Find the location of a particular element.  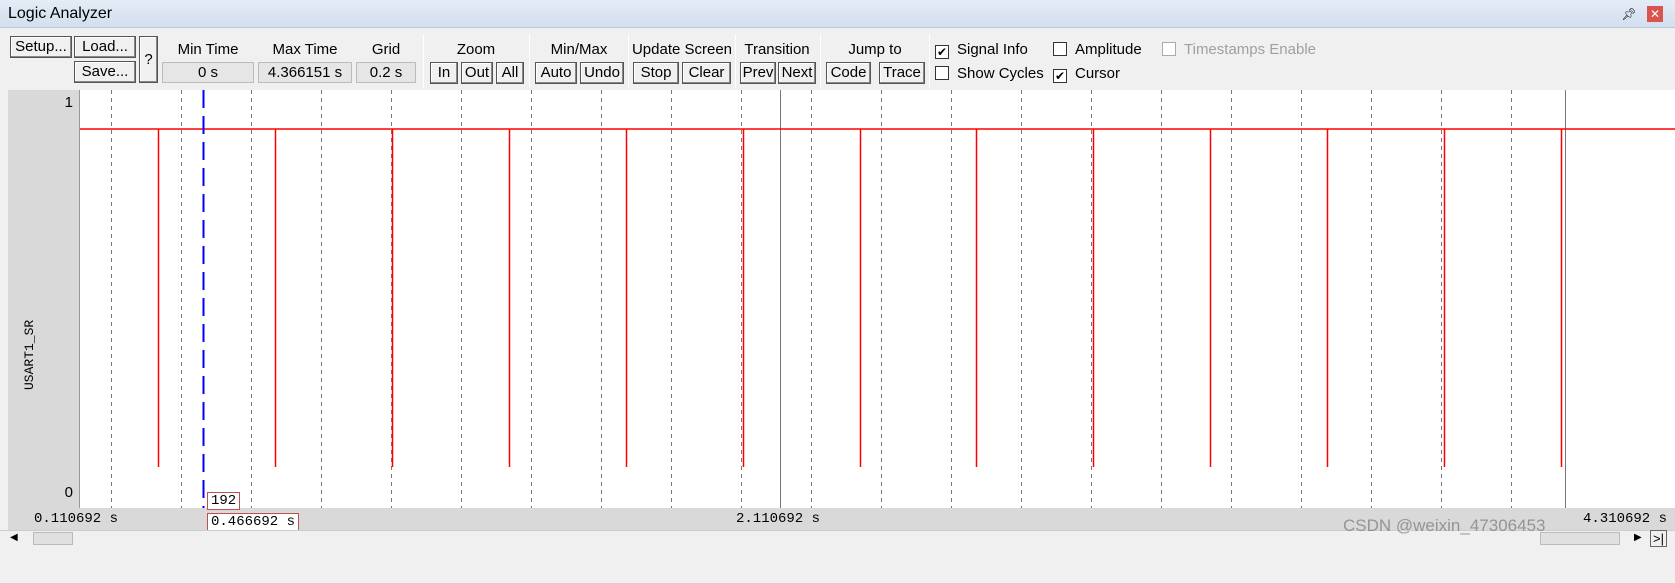

scroll-thumb is located at coordinates (53, 538).